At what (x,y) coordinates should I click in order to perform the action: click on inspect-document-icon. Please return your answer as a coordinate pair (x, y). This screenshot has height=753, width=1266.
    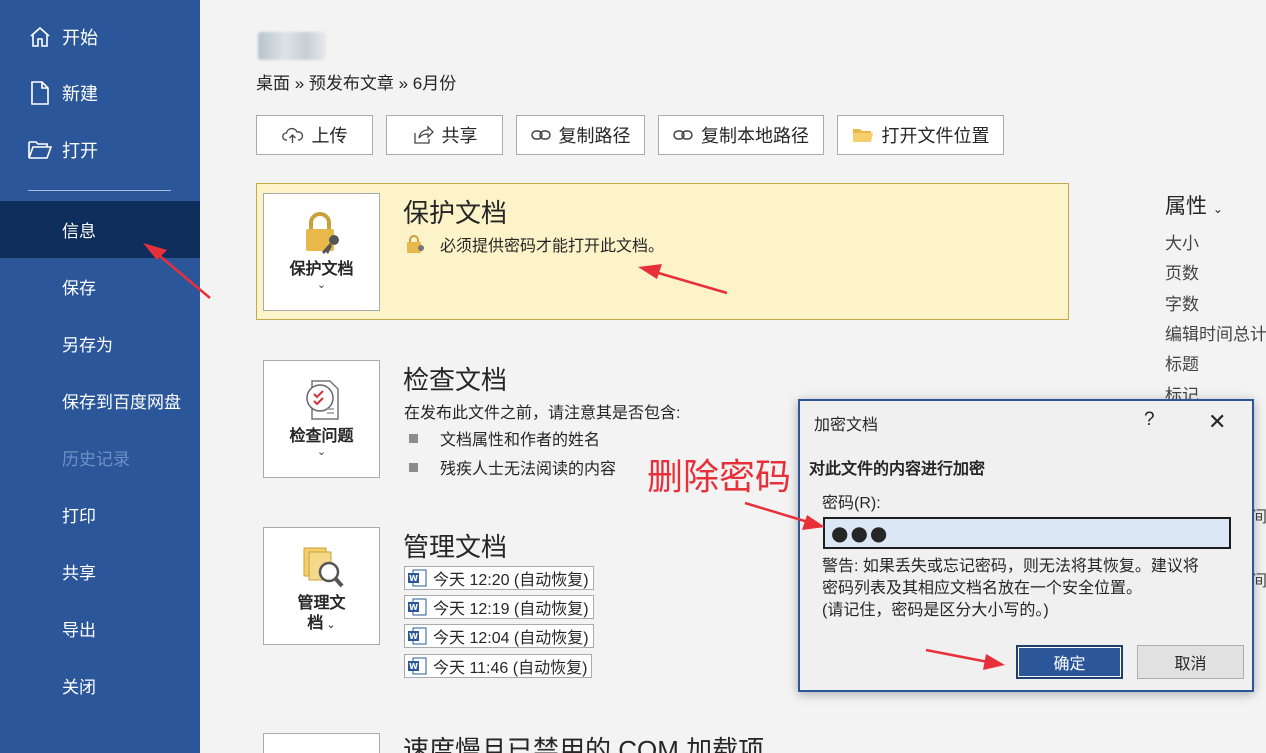
    Looking at the image, I should click on (322, 400).